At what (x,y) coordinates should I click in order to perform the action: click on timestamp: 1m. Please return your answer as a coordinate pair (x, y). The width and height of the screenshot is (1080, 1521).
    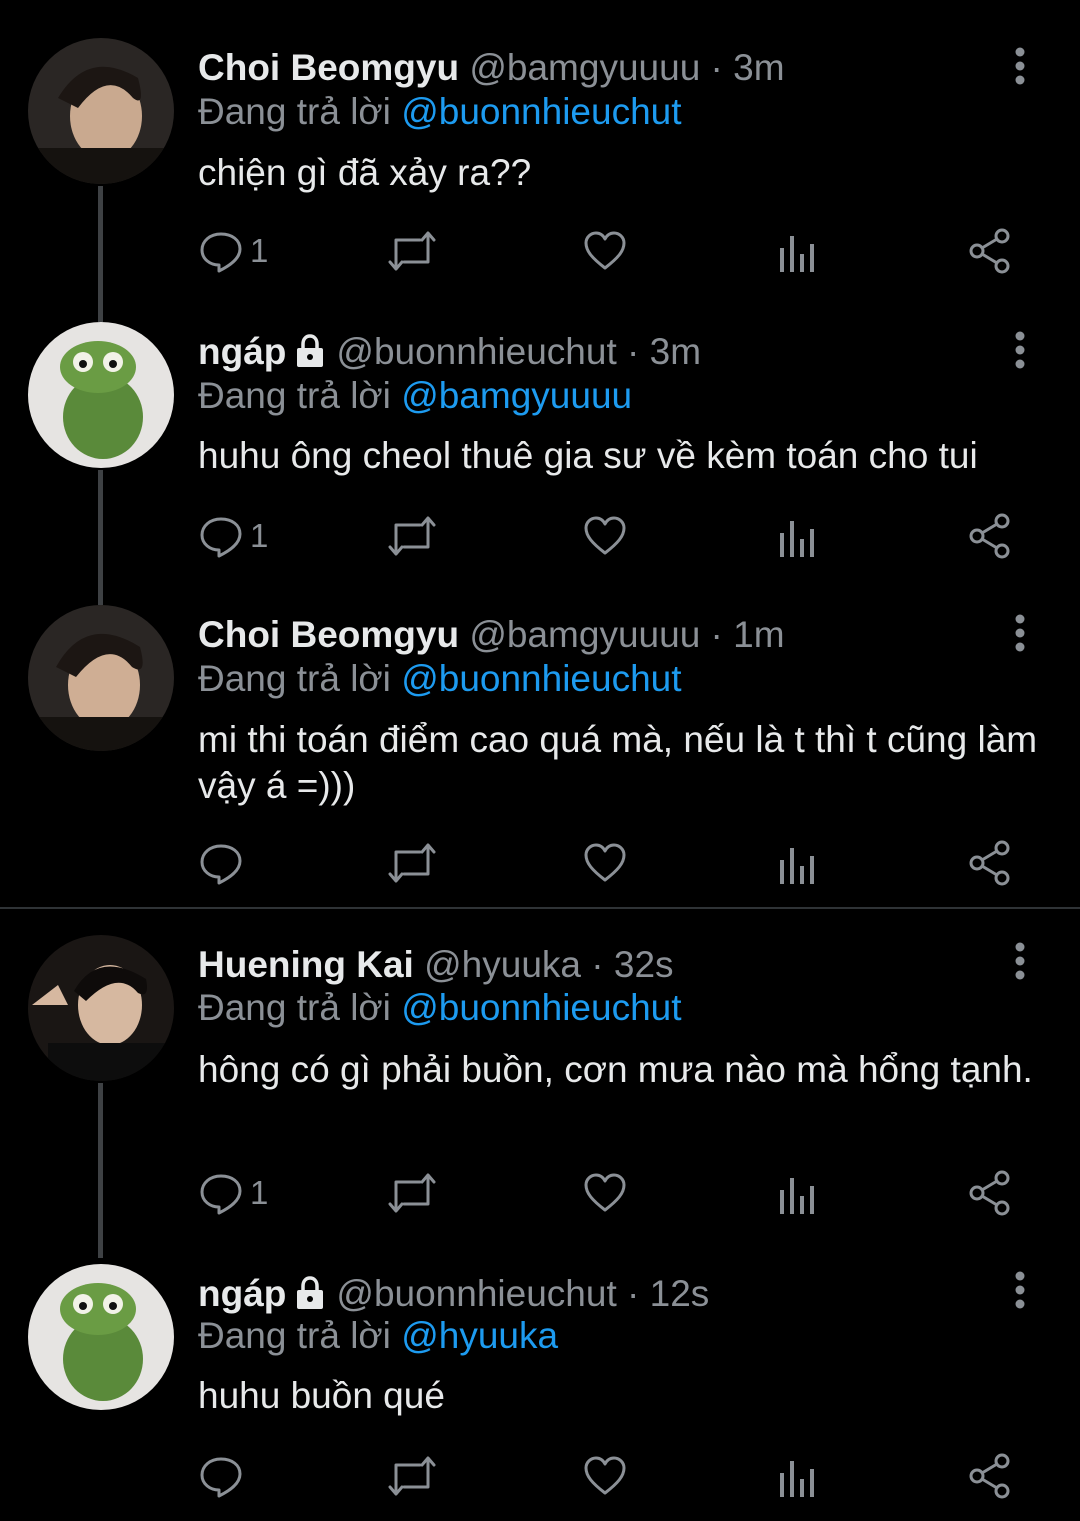
    Looking at the image, I should click on (758, 634).